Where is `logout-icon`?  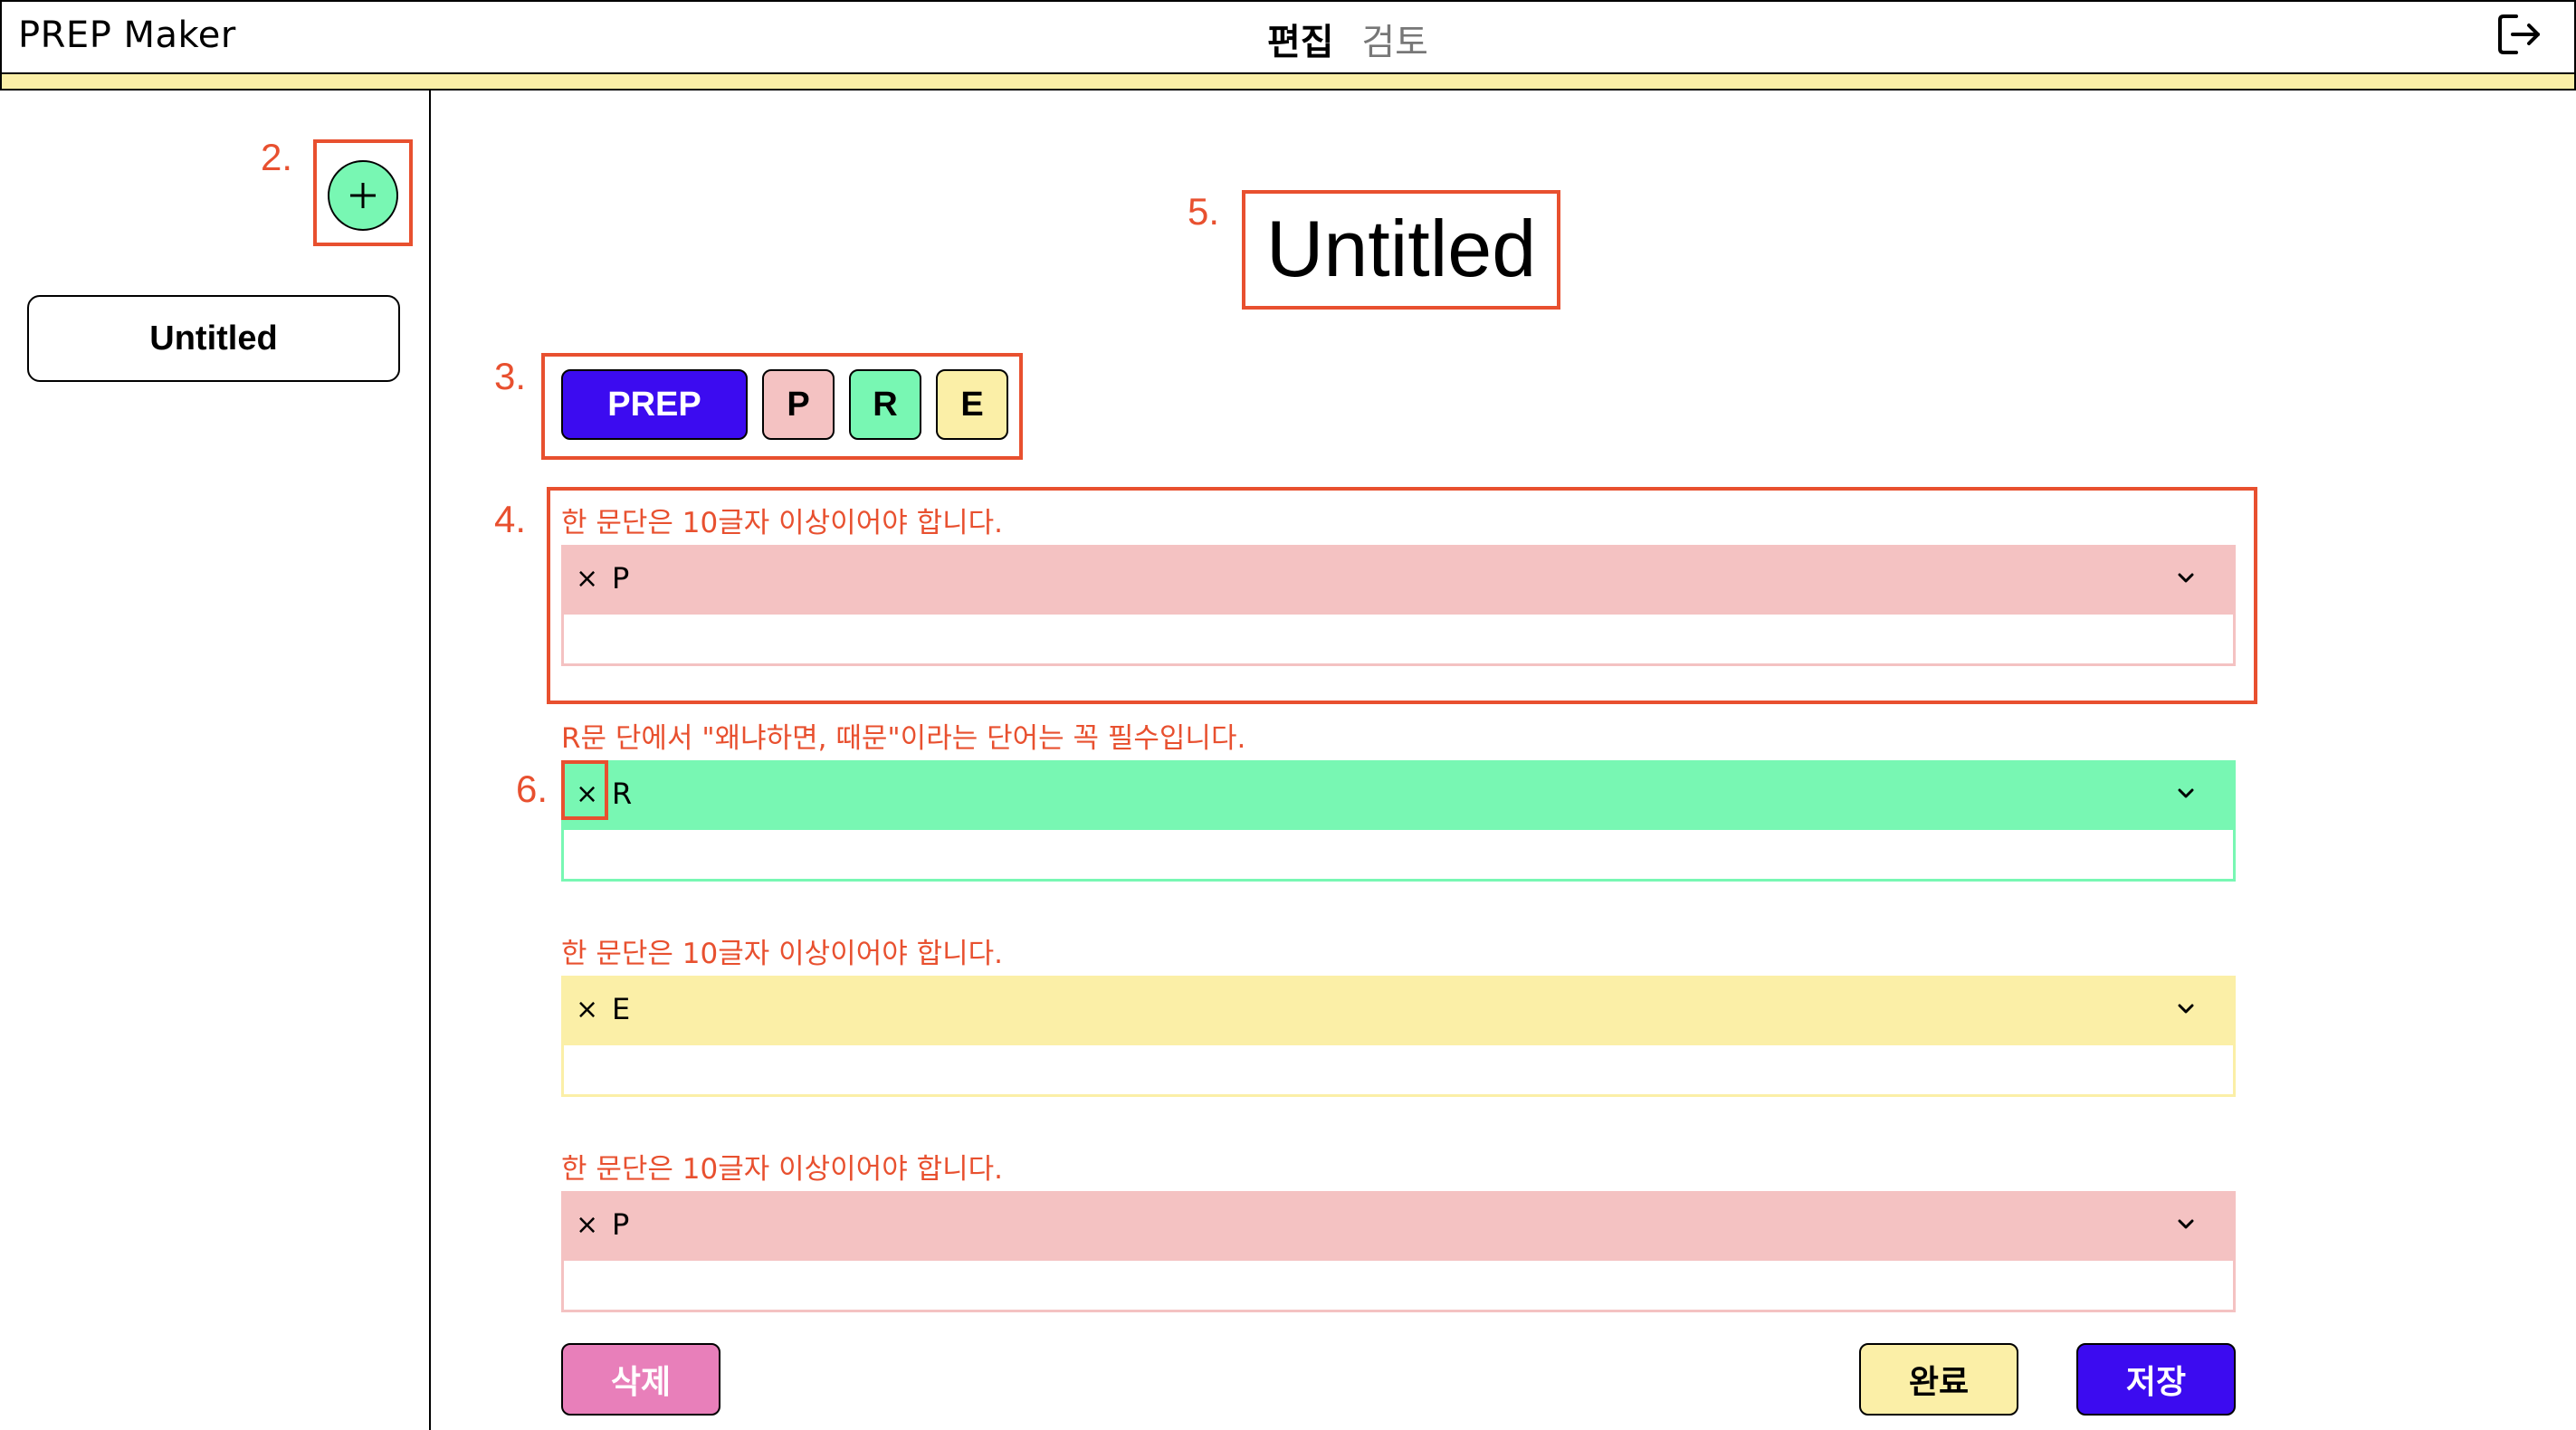 logout-icon is located at coordinates (2520, 34).